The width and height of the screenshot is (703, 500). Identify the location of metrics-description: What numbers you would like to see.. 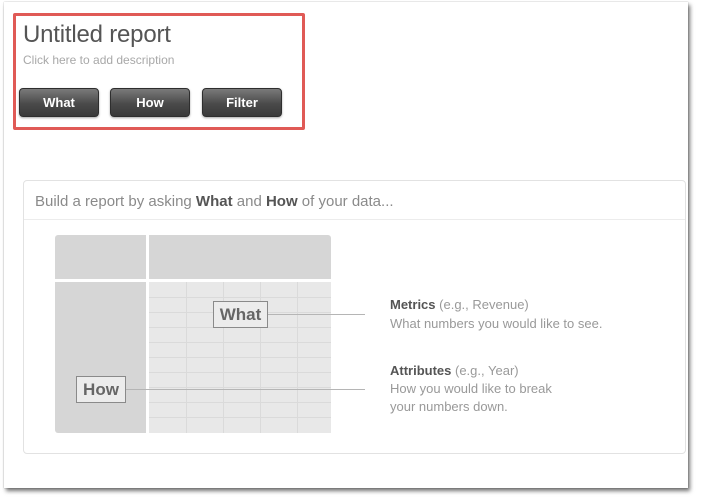
(496, 323).